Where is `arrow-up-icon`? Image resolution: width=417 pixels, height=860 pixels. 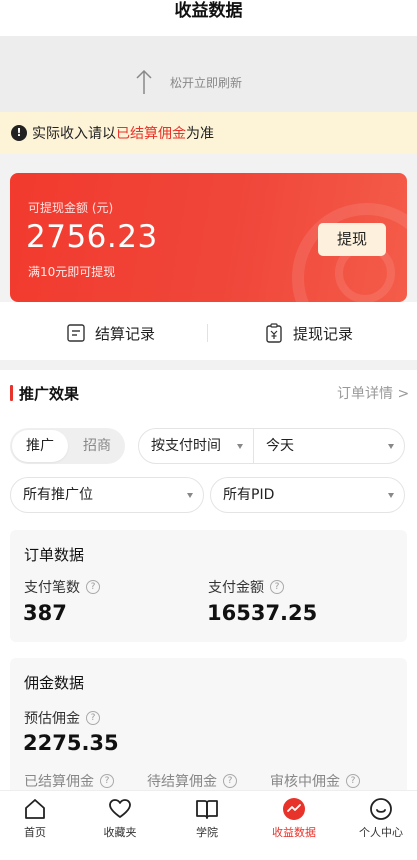 arrow-up-icon is located at coordinates (144, 81).